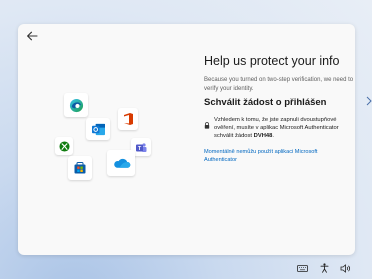  I want to click on approval-code: DVH48, so click(263, 136).